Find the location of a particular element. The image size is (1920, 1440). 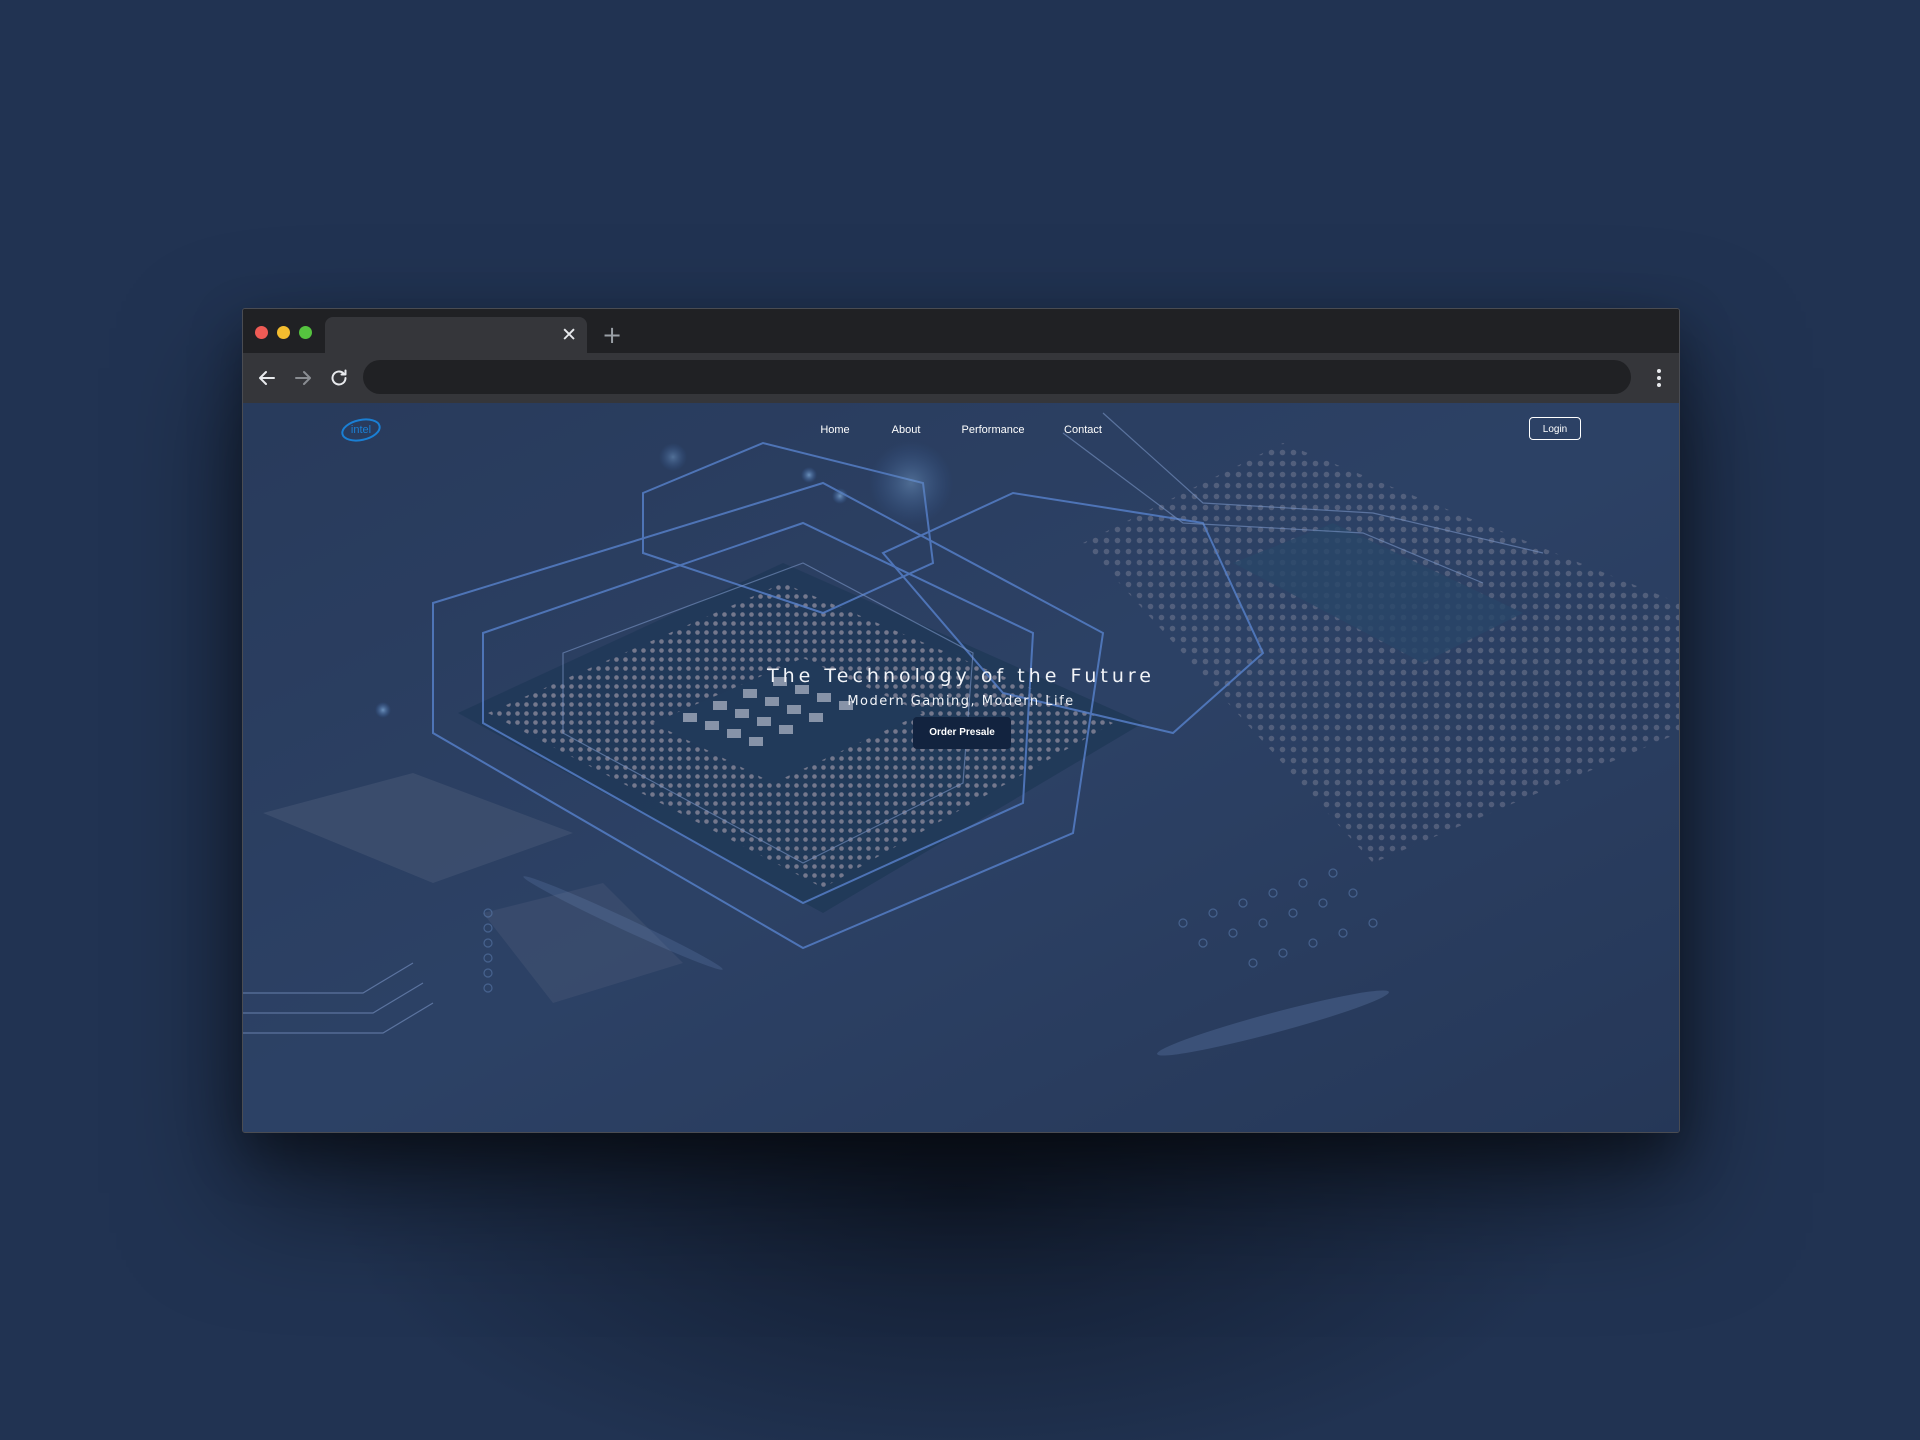

more-vertical-icon is located at coordinates (1659, 378).